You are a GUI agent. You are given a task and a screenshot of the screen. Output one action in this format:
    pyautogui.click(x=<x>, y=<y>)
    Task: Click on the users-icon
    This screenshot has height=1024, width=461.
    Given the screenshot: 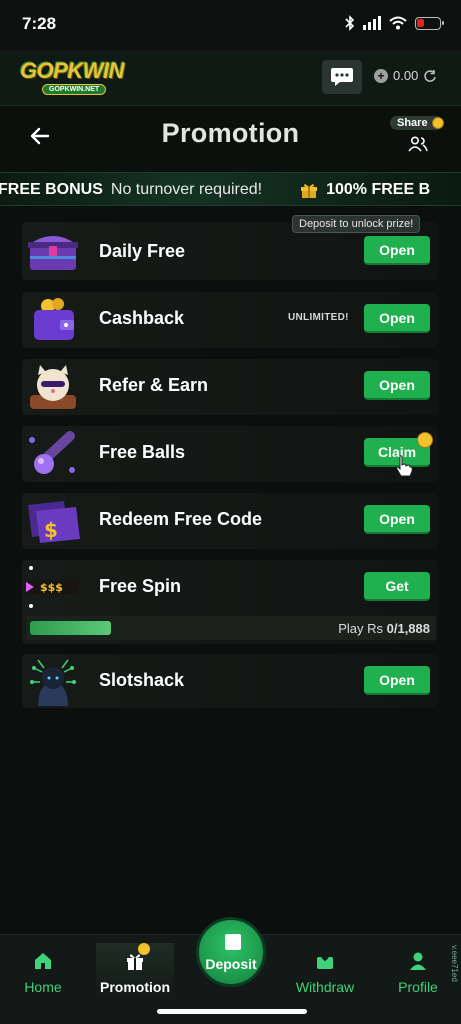 What is the action you would take?
    pyautogui.click(x=418, y=144)
    